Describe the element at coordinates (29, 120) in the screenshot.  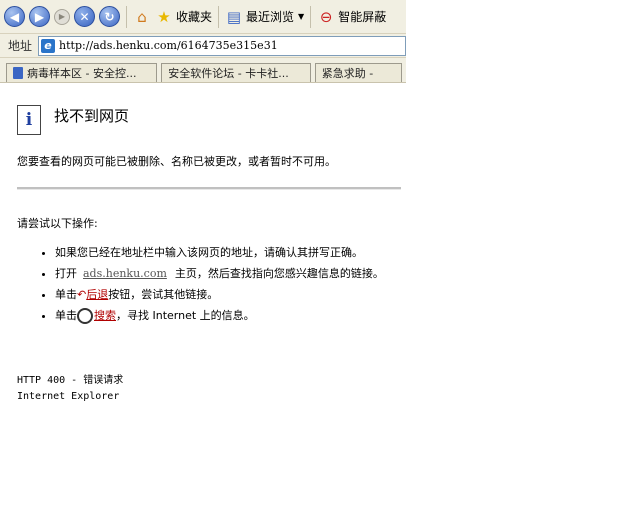
I see `info-icon: i` at that location.